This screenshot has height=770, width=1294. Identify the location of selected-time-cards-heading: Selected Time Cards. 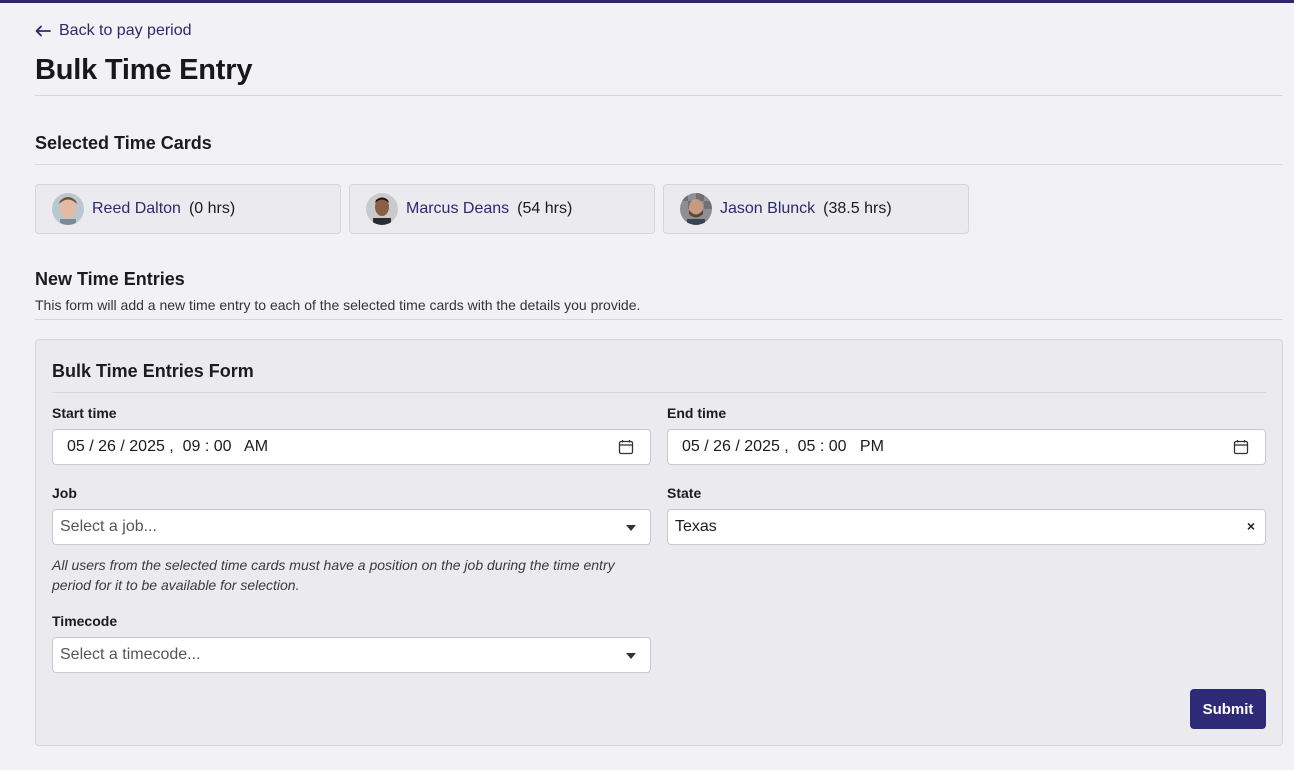
(123, 143).